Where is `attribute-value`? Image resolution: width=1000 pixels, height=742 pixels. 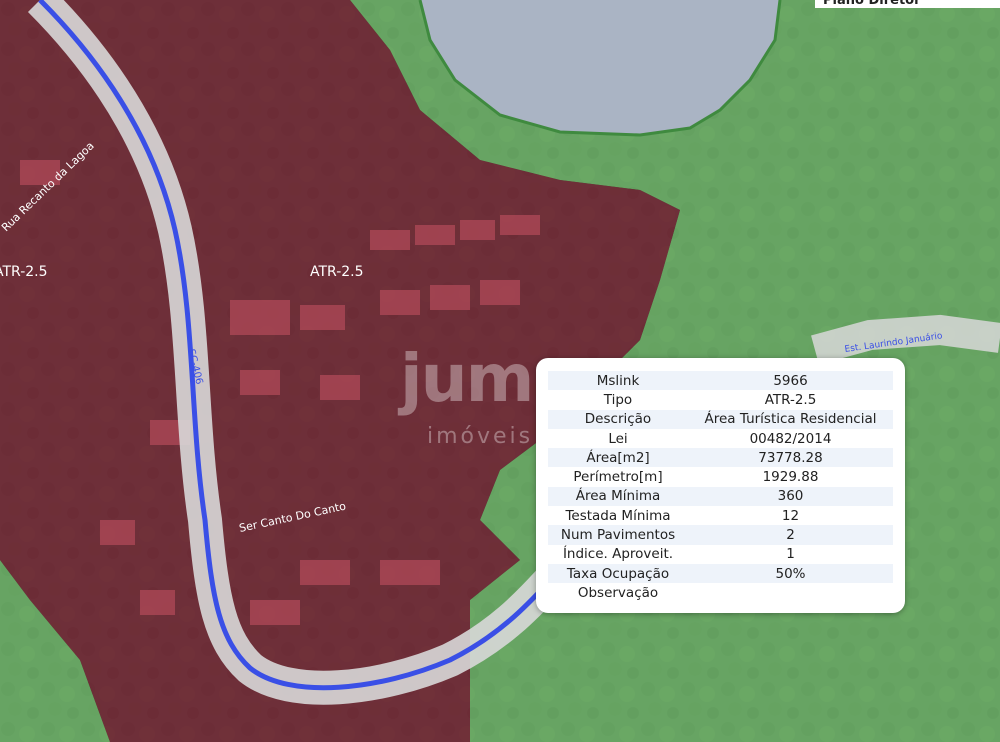
attribute-value is located at coordinates (790, 592).